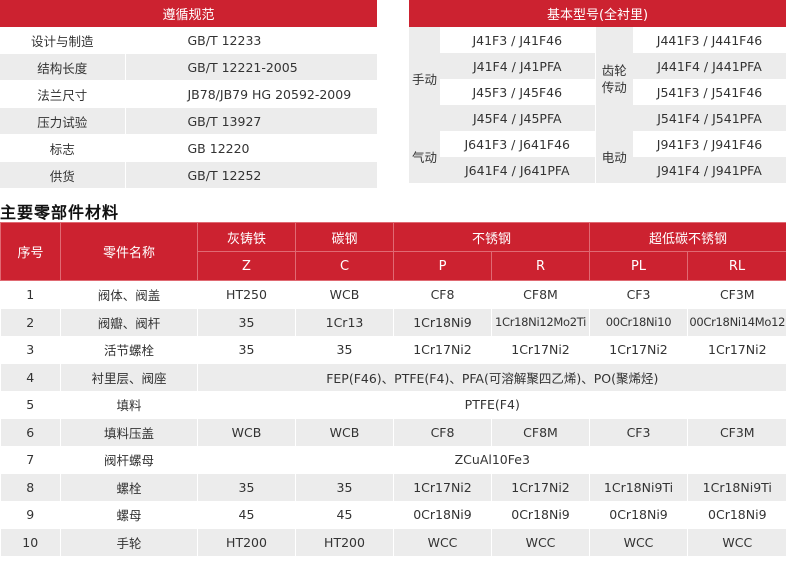  I want to click on table-row: 手动 J41F3 / J41F46 齿轮 传动 J441F3 / J441F46, so click(597, 79).